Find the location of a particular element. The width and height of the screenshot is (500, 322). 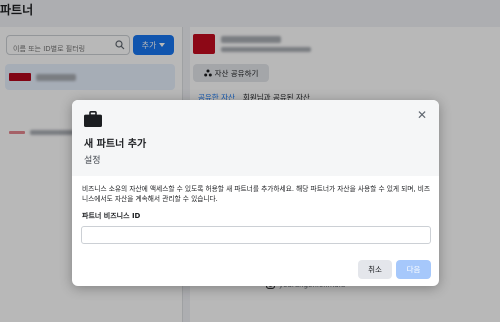

partner-business-id-label: 파트너 비즈니스 ID is located at coordinates (111, 216).